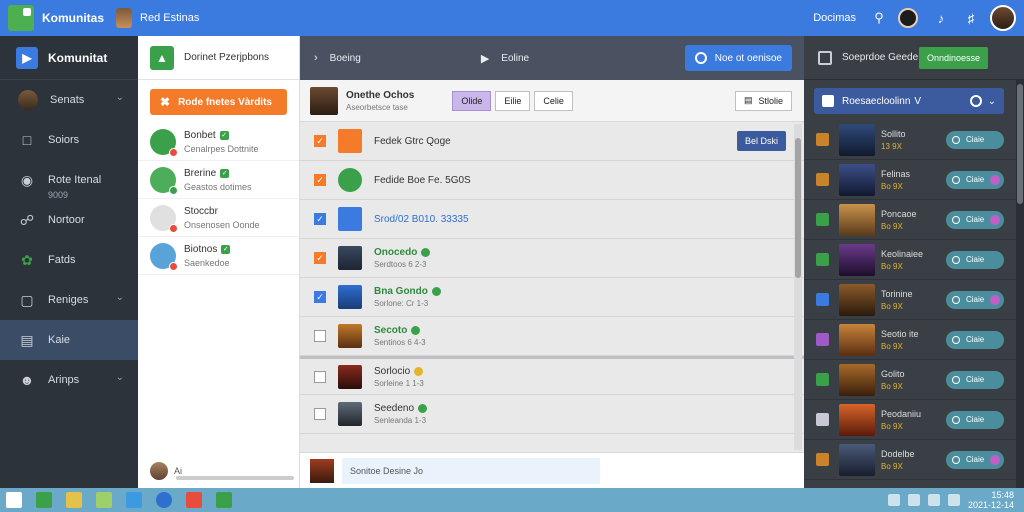  Describe the element at coordinates (933, 500) in the screenshot. I see `network-icon` at that location.